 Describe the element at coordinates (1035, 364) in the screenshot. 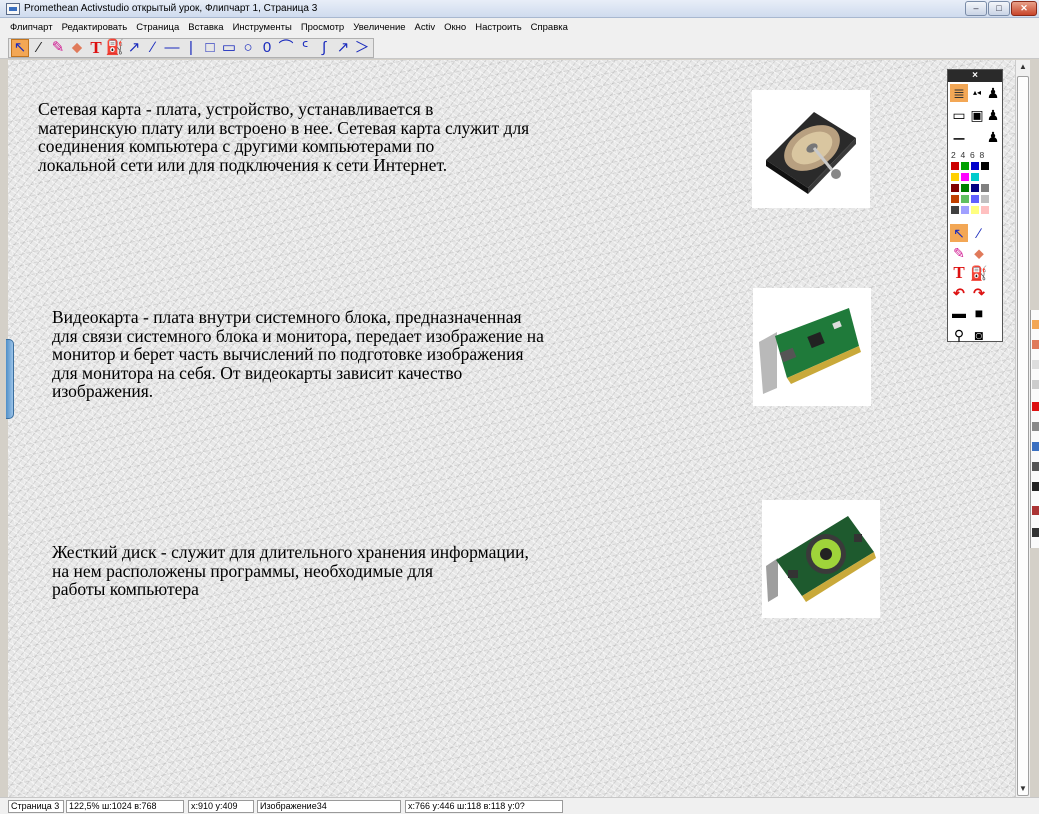

I see `dock-page-icon` at that location.